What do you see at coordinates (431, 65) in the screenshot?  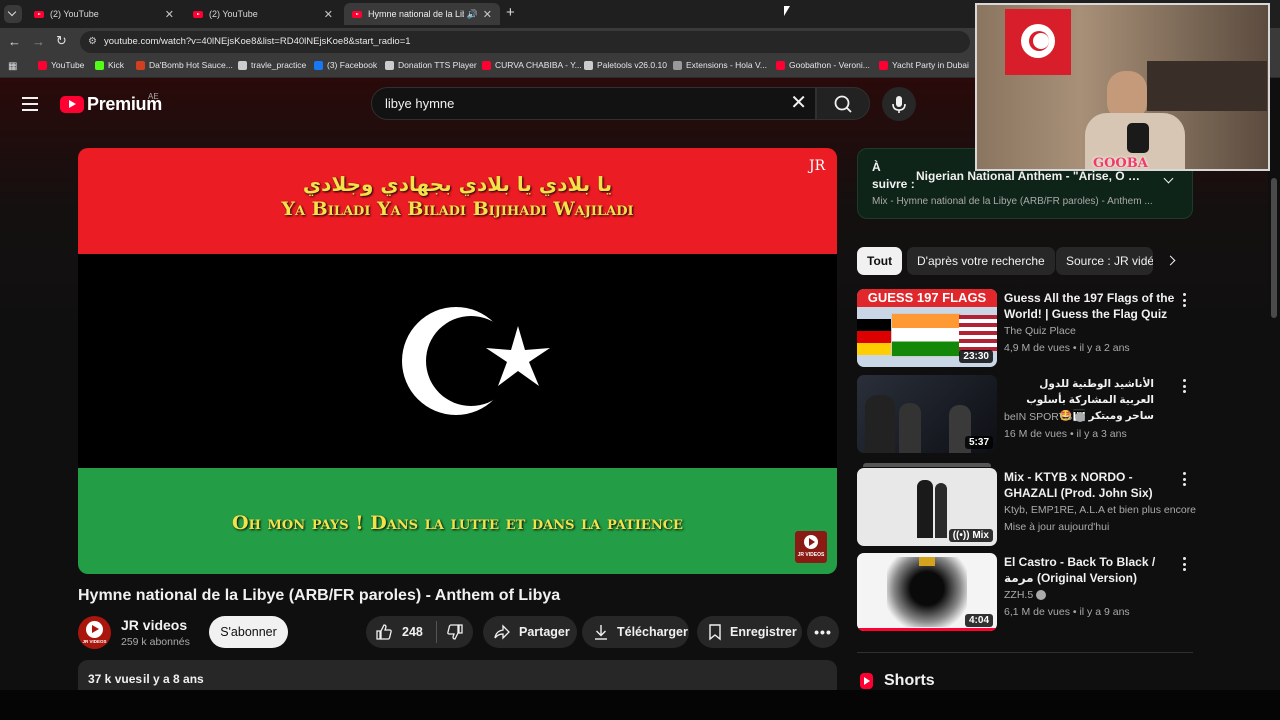 I see `bookmark-item: Donation TTS Player` at bounding box center [431, 65].